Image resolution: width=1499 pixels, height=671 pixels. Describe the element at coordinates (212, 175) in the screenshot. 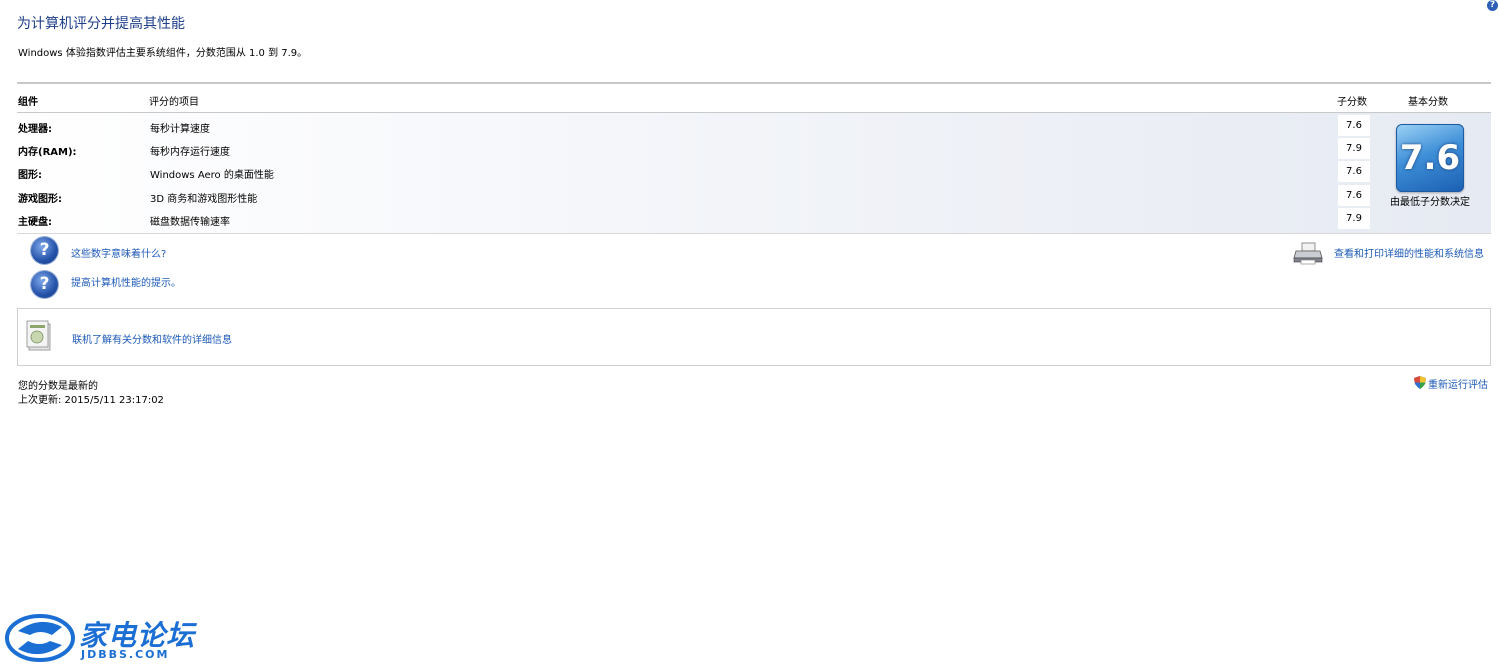

I see `row-item: Windows Aero 的桌面性能` at that location.